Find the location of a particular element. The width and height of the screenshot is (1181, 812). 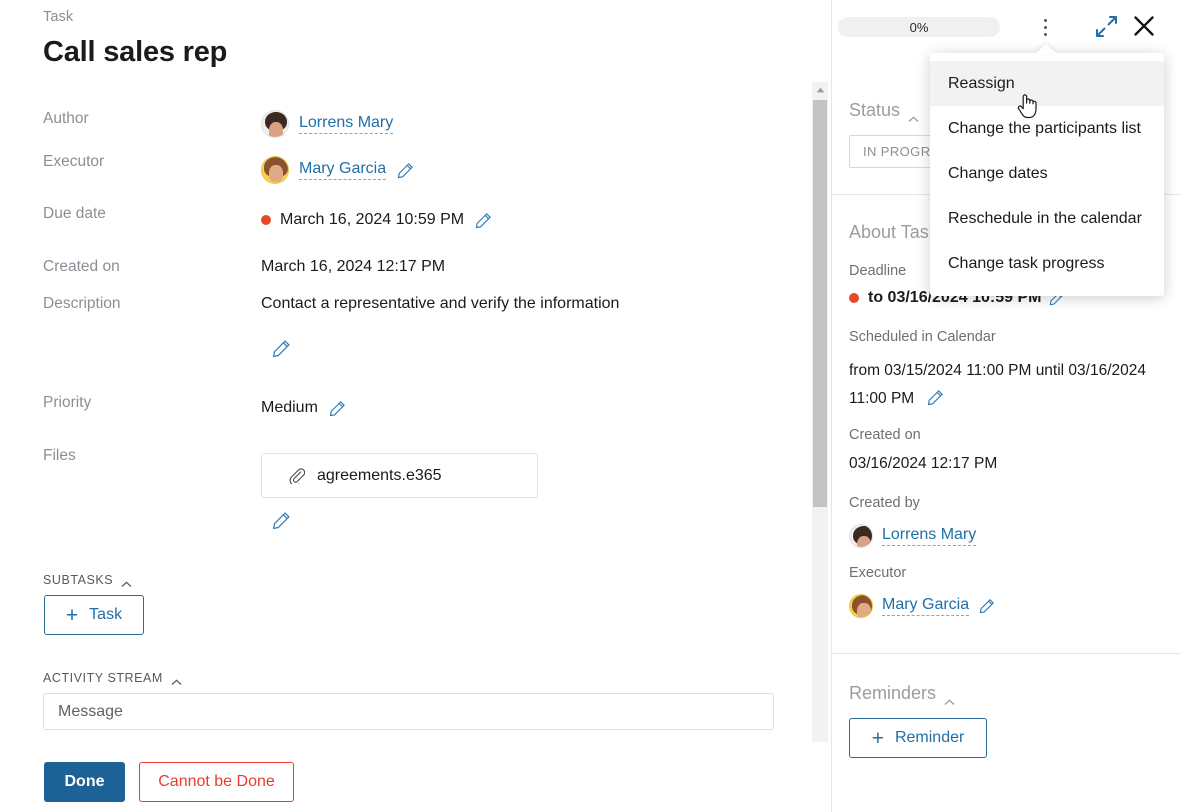

priority-value: Medium is located at coordinates (303, 408).